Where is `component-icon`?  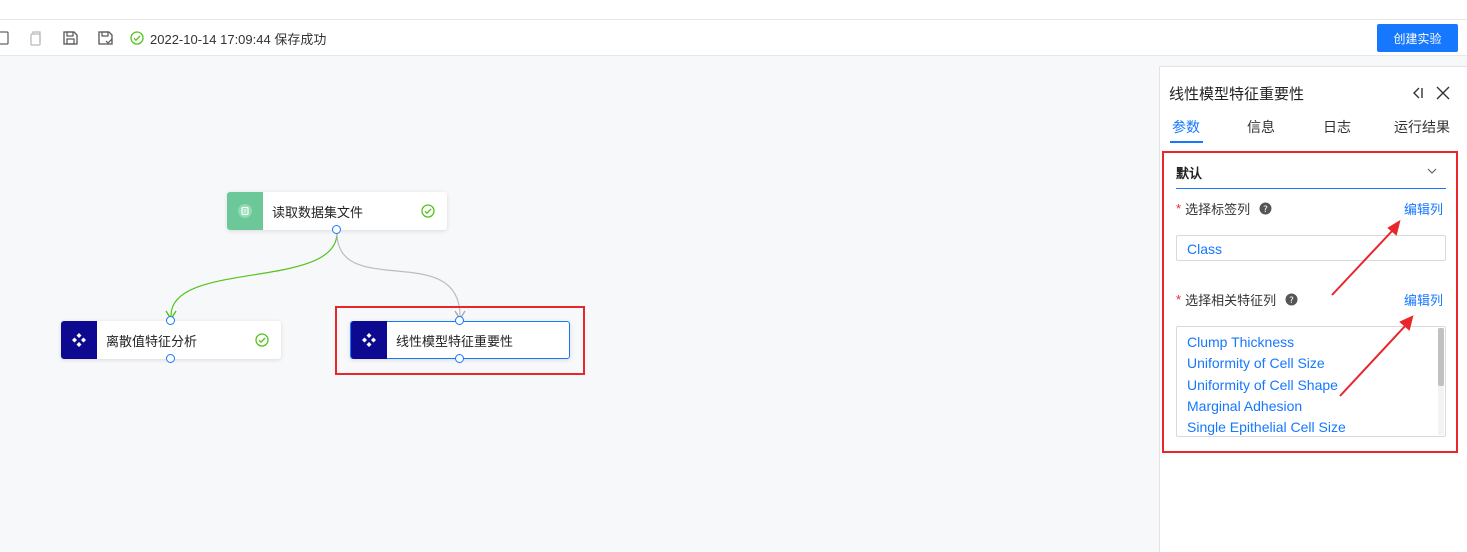
component-icon is located at coordinates (79, 340).